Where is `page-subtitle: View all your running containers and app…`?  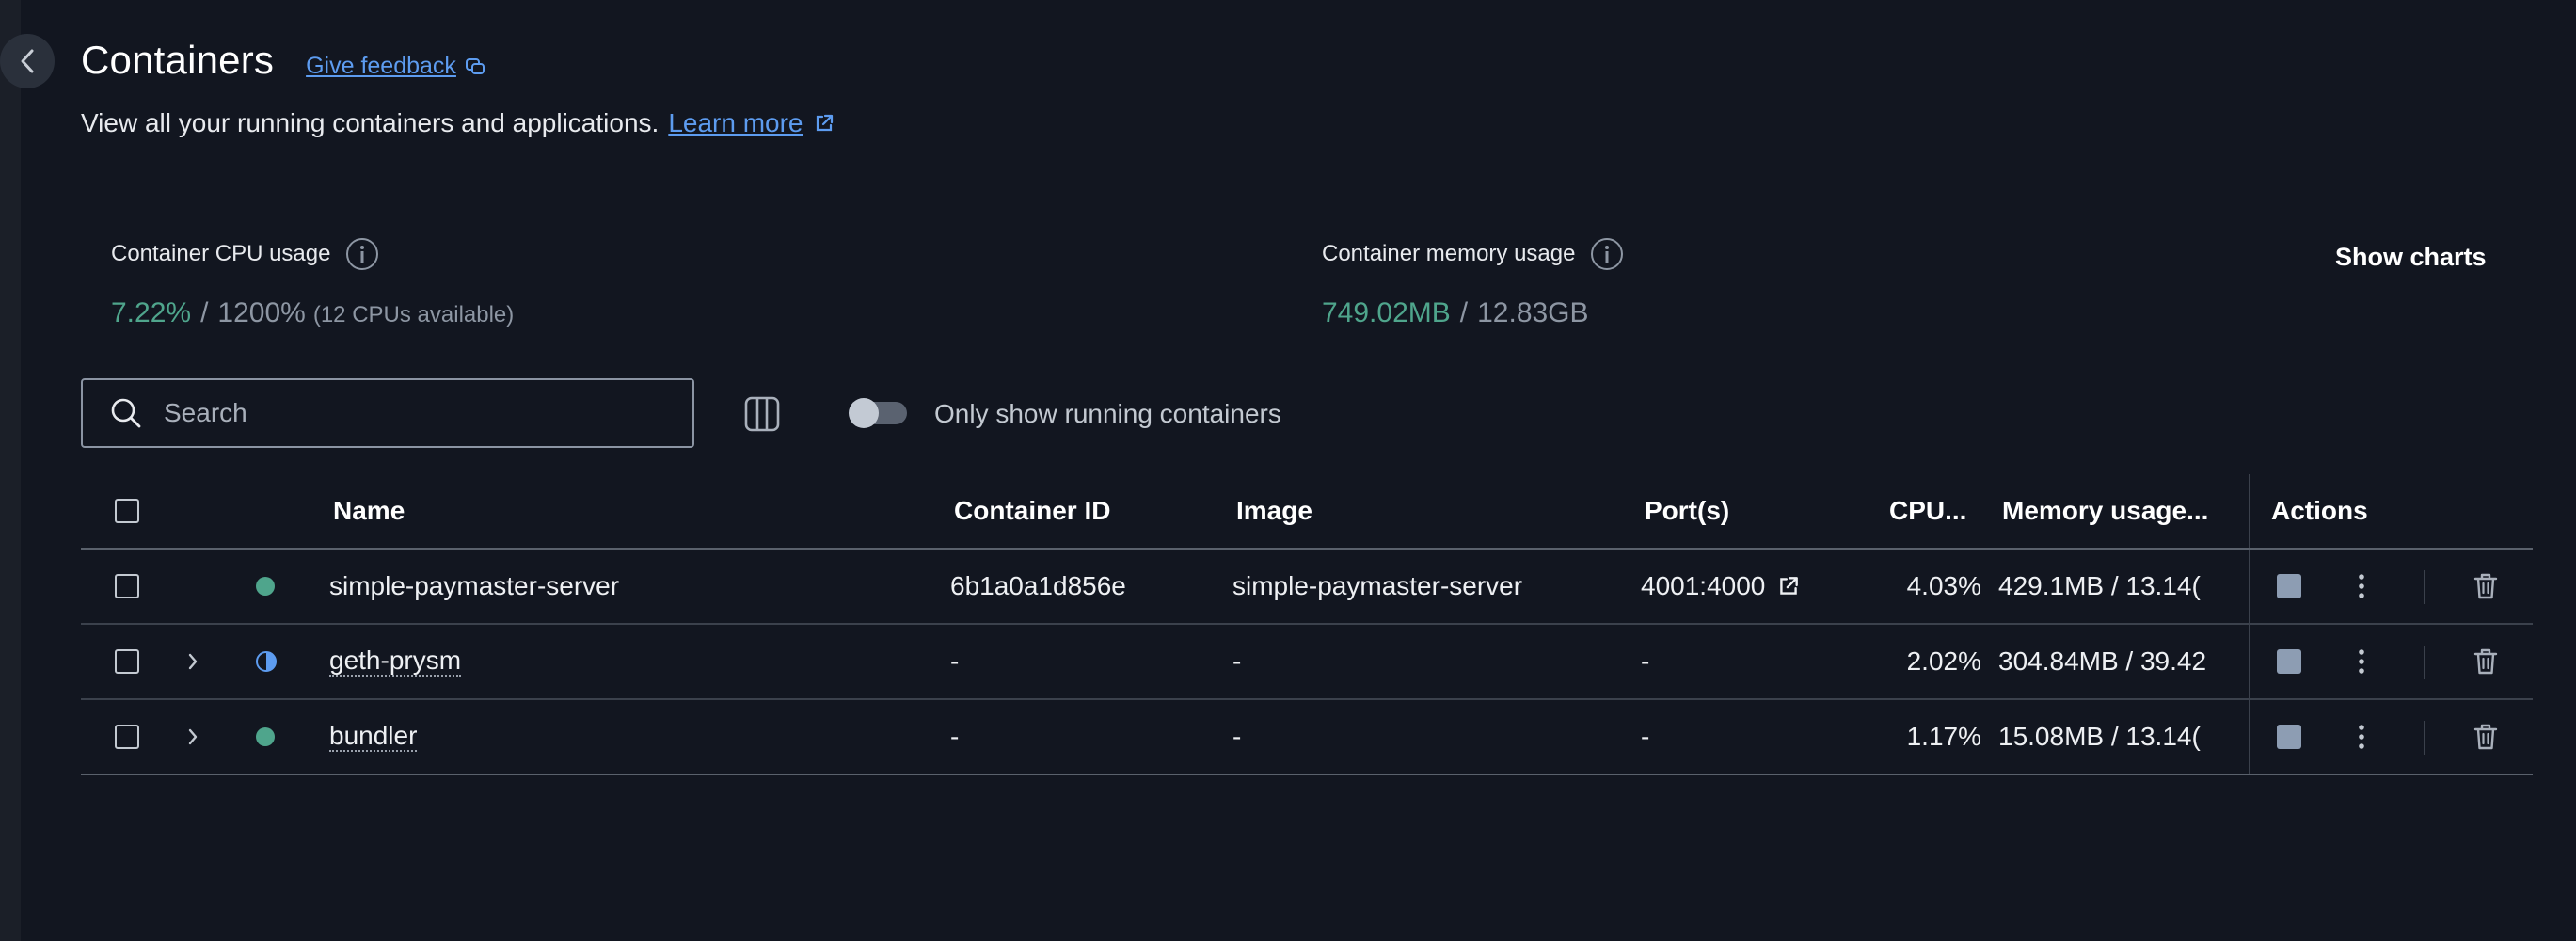
page-subtitle: View all your running containers and app… is located at coordinates (458, 123).